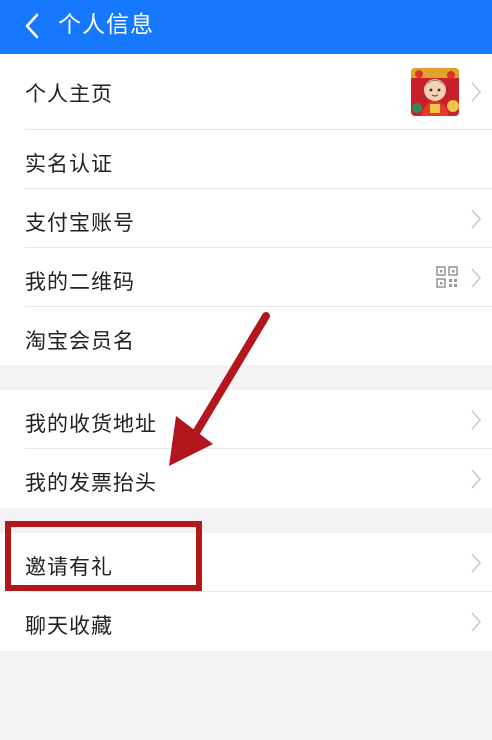  What do you see at coordinates (246, 159) in the screenshot?
I see `list-item-real-name: 实名认证` at bounding box center [246, 159].